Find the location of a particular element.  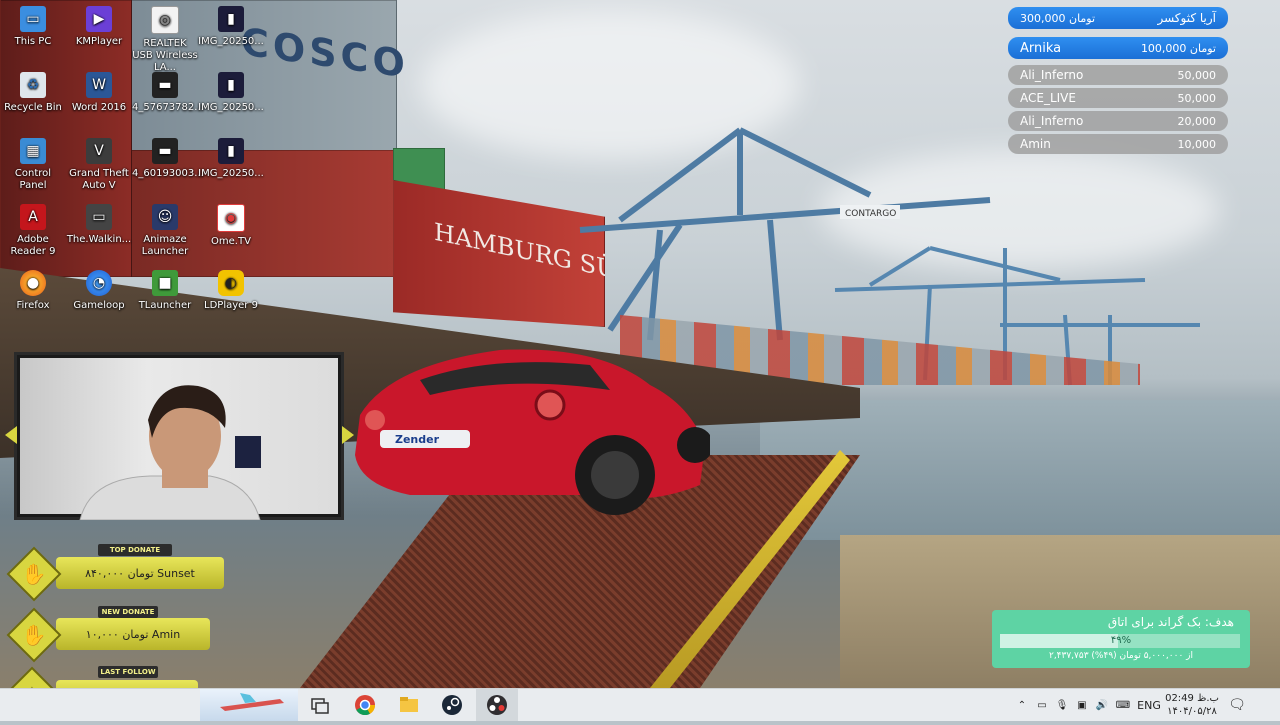

language-indicator: ENG is located at coordinates (1149, 705).